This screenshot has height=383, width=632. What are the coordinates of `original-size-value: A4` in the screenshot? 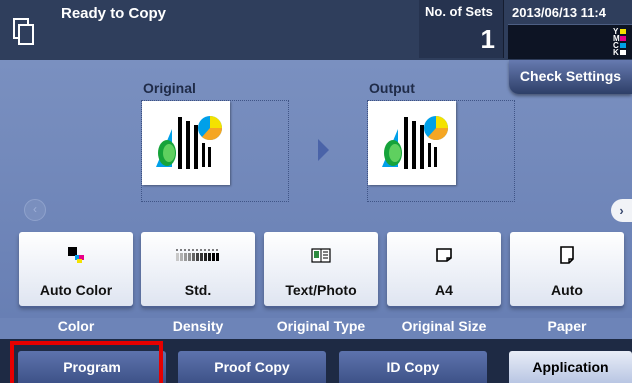 It's located at (444, 290).